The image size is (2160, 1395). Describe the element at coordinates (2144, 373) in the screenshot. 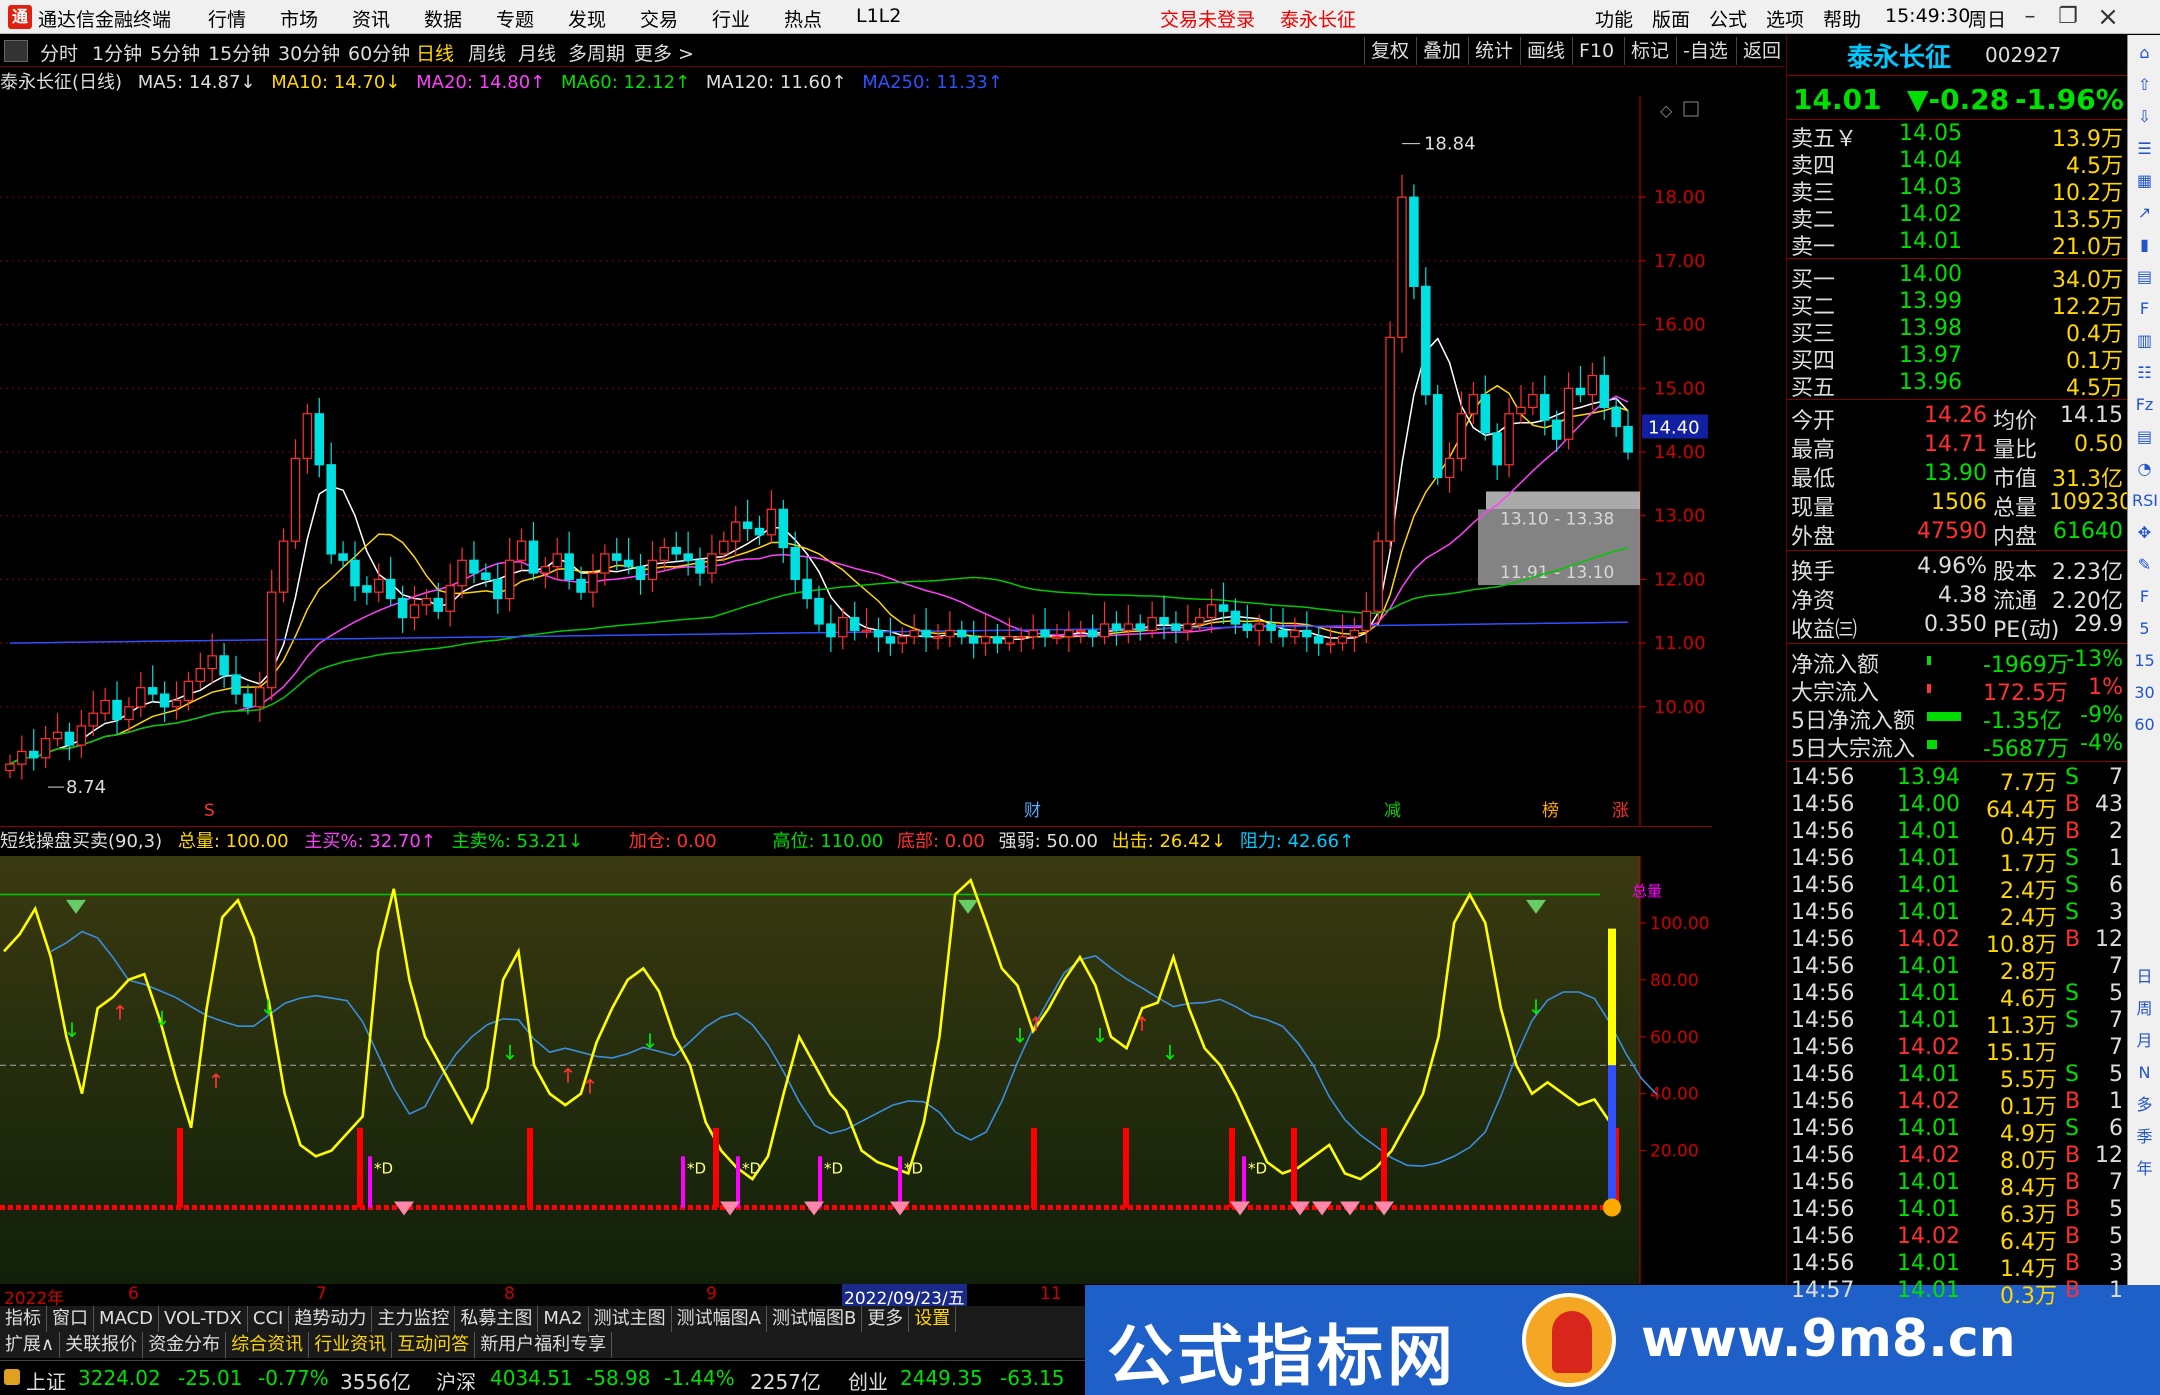

I see `doc-icon: ☷` at that location.